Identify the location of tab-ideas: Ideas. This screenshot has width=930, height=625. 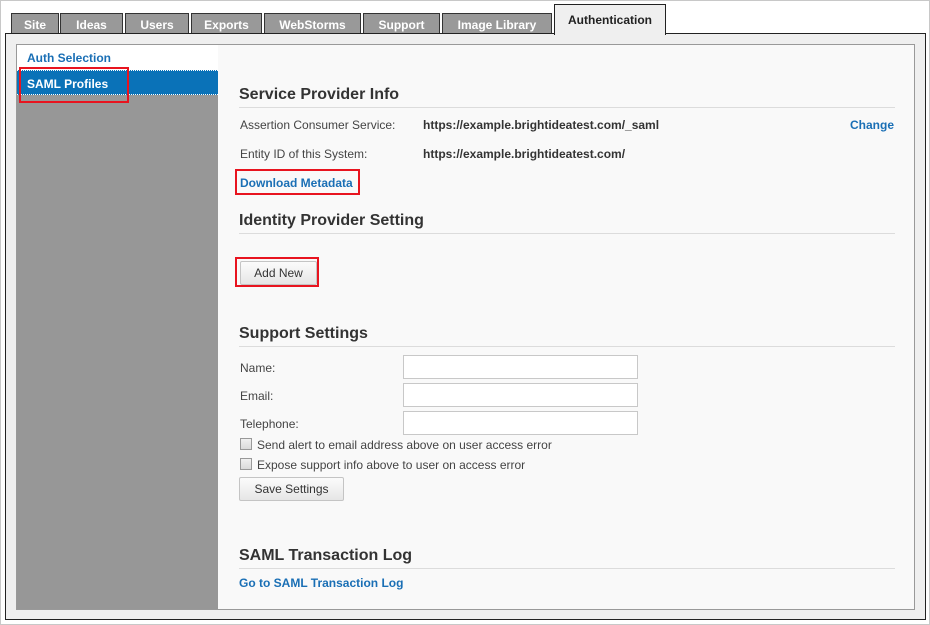
(91, 24).